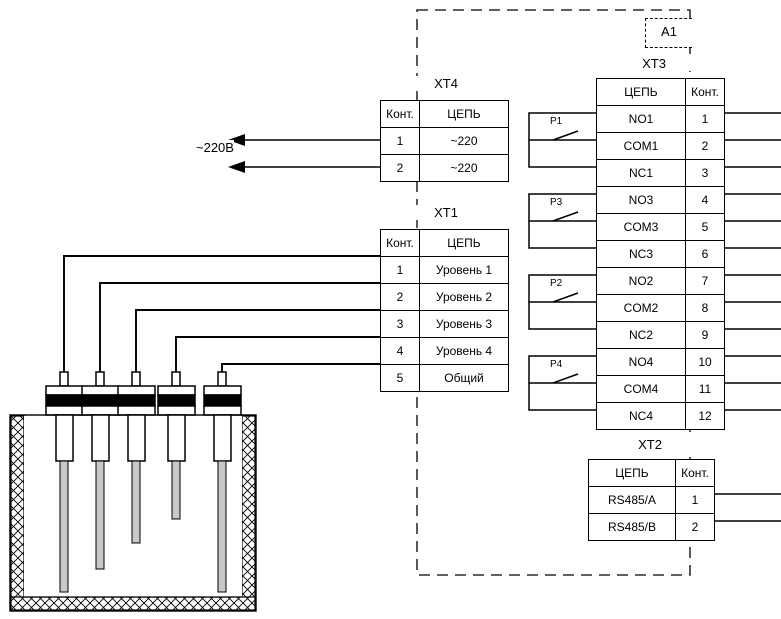 The width and height of the screenshot is (781, 619). I want to click on xt3-ckt-3: NC1, so click(641, 173).